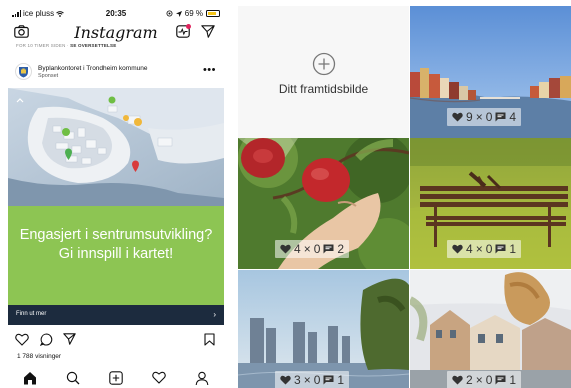 This screenshot has height=388, width=571. What do you see at coordinates (92, 68) in the screenshot?
I see `account-name: Byplankontoret i Trondheim kommune` at bounding box center [92, 68].